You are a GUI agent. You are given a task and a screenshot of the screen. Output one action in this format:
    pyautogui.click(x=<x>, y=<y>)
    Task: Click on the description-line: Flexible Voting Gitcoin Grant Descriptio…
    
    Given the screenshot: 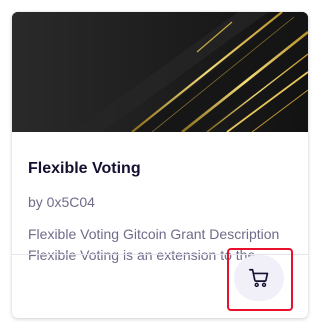 What is the action you would take?
    pyautogui.click(x=154, y=234)
    